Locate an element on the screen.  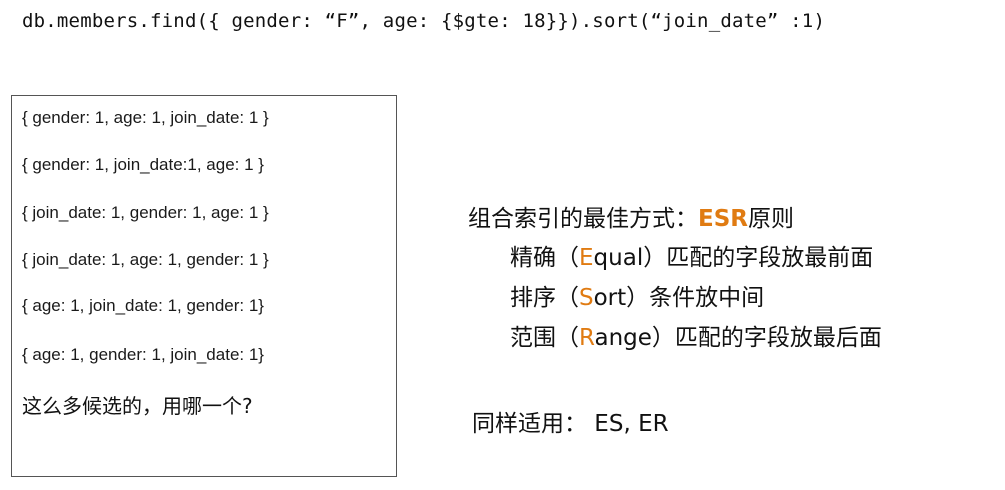
rule-item-after: ort）条件放中间 is located at coordinates (679, 298).